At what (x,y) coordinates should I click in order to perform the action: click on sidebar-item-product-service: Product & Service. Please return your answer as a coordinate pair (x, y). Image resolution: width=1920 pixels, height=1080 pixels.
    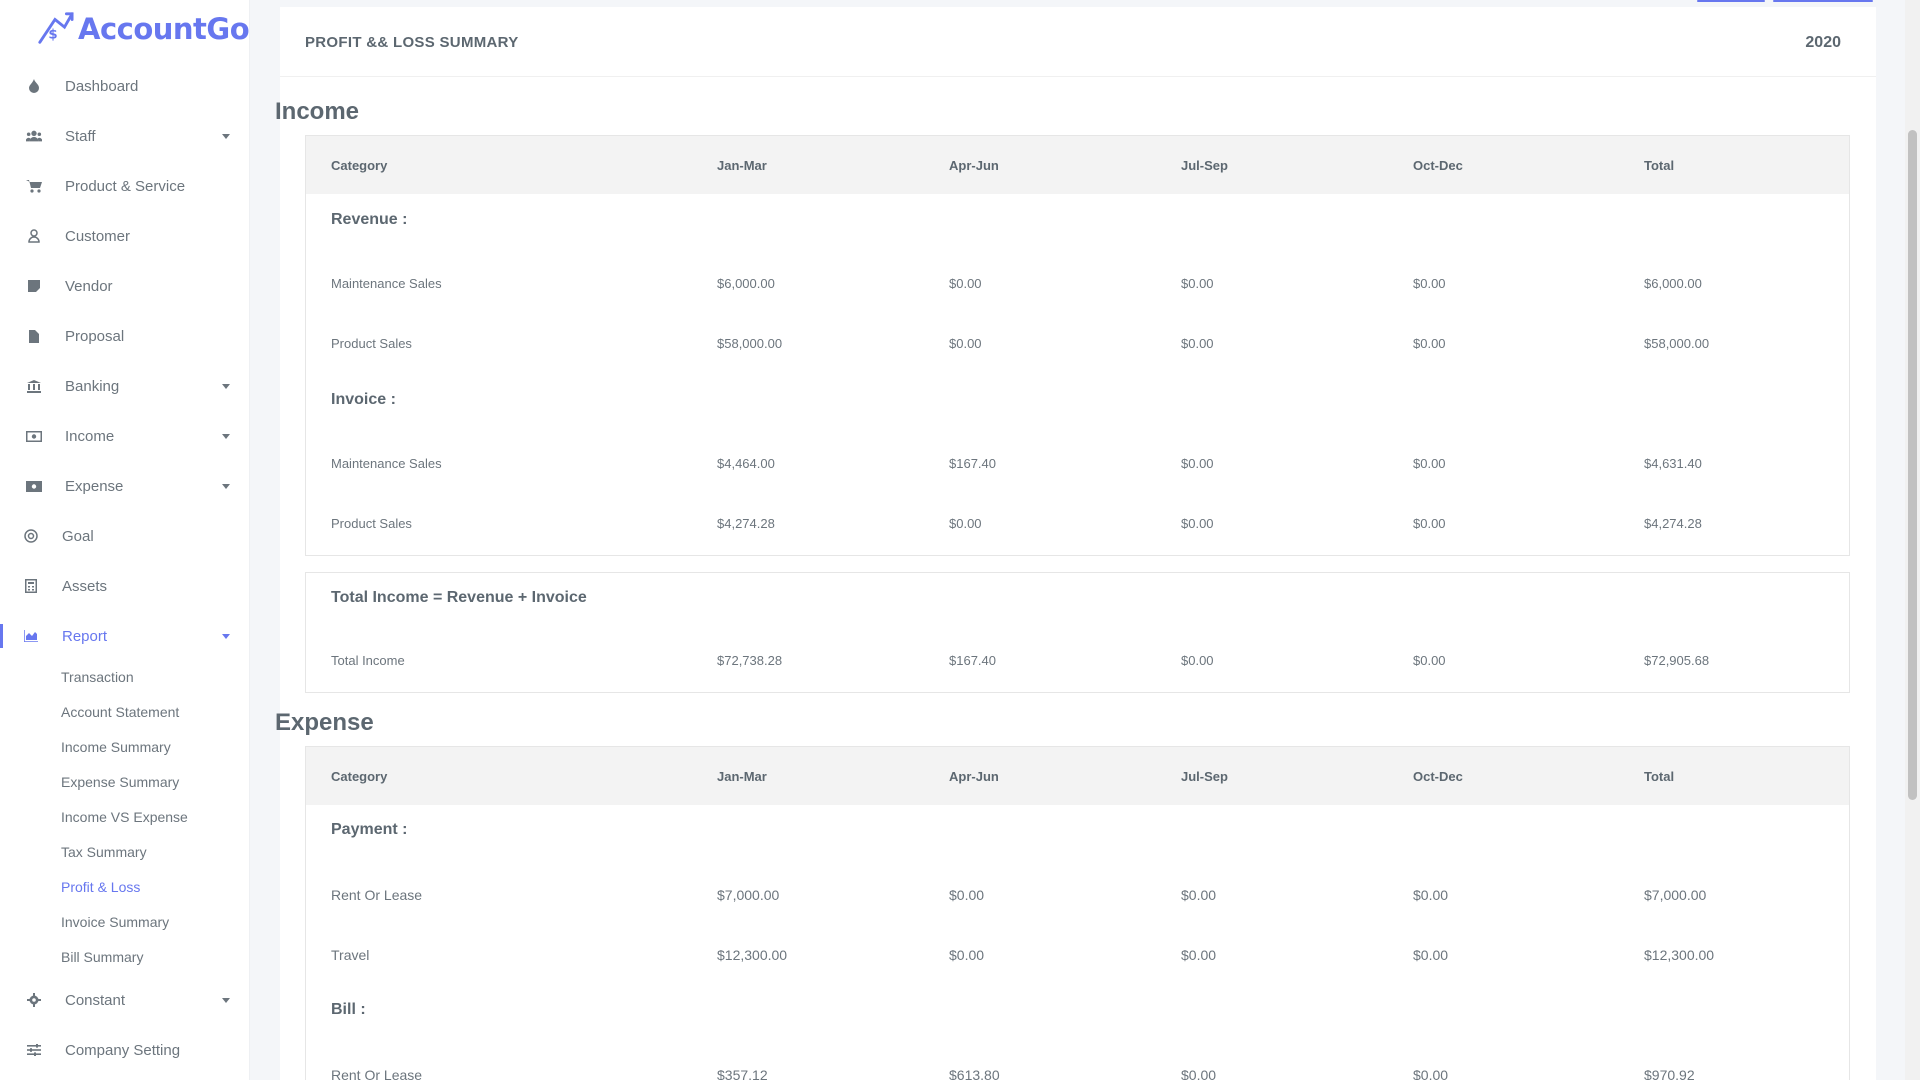
    Looking at the image, I should click on (125, 186).